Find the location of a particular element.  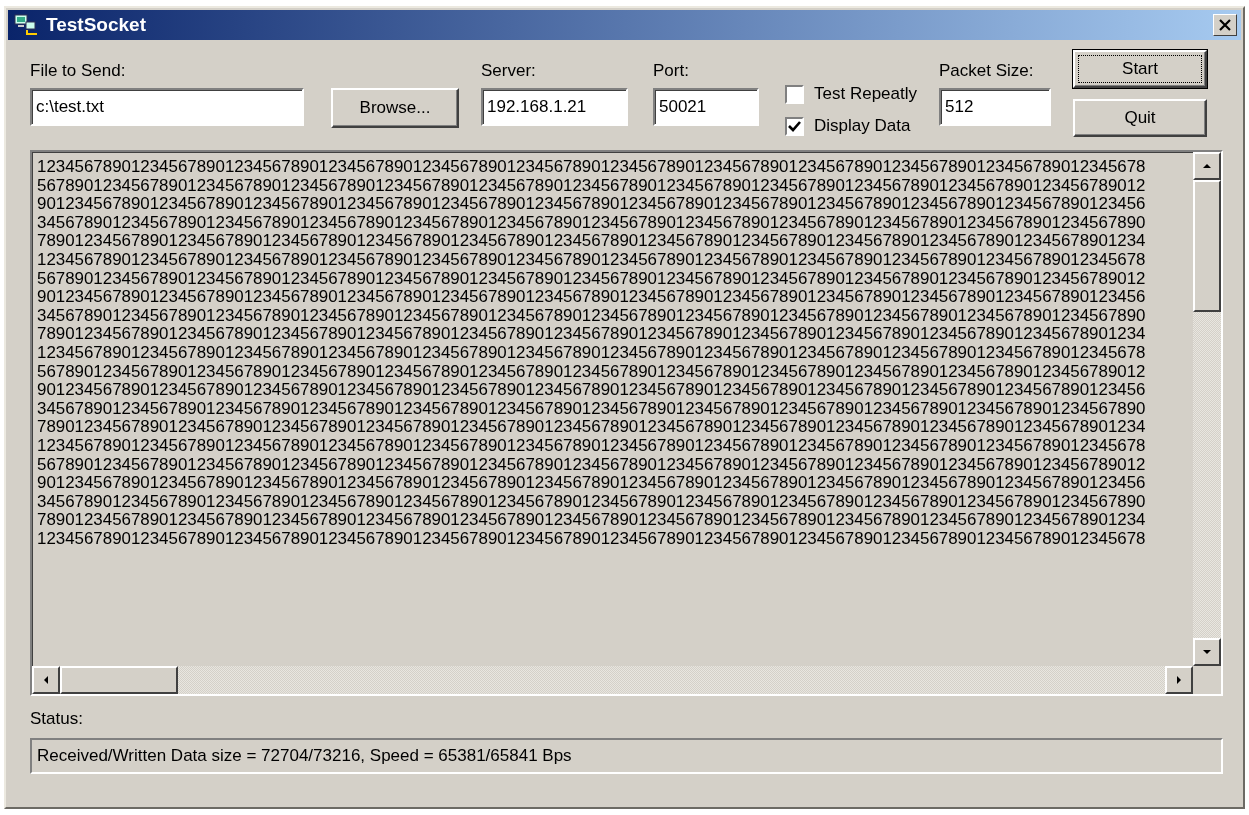

checkmark-icon is located at coordinates (794, 126).